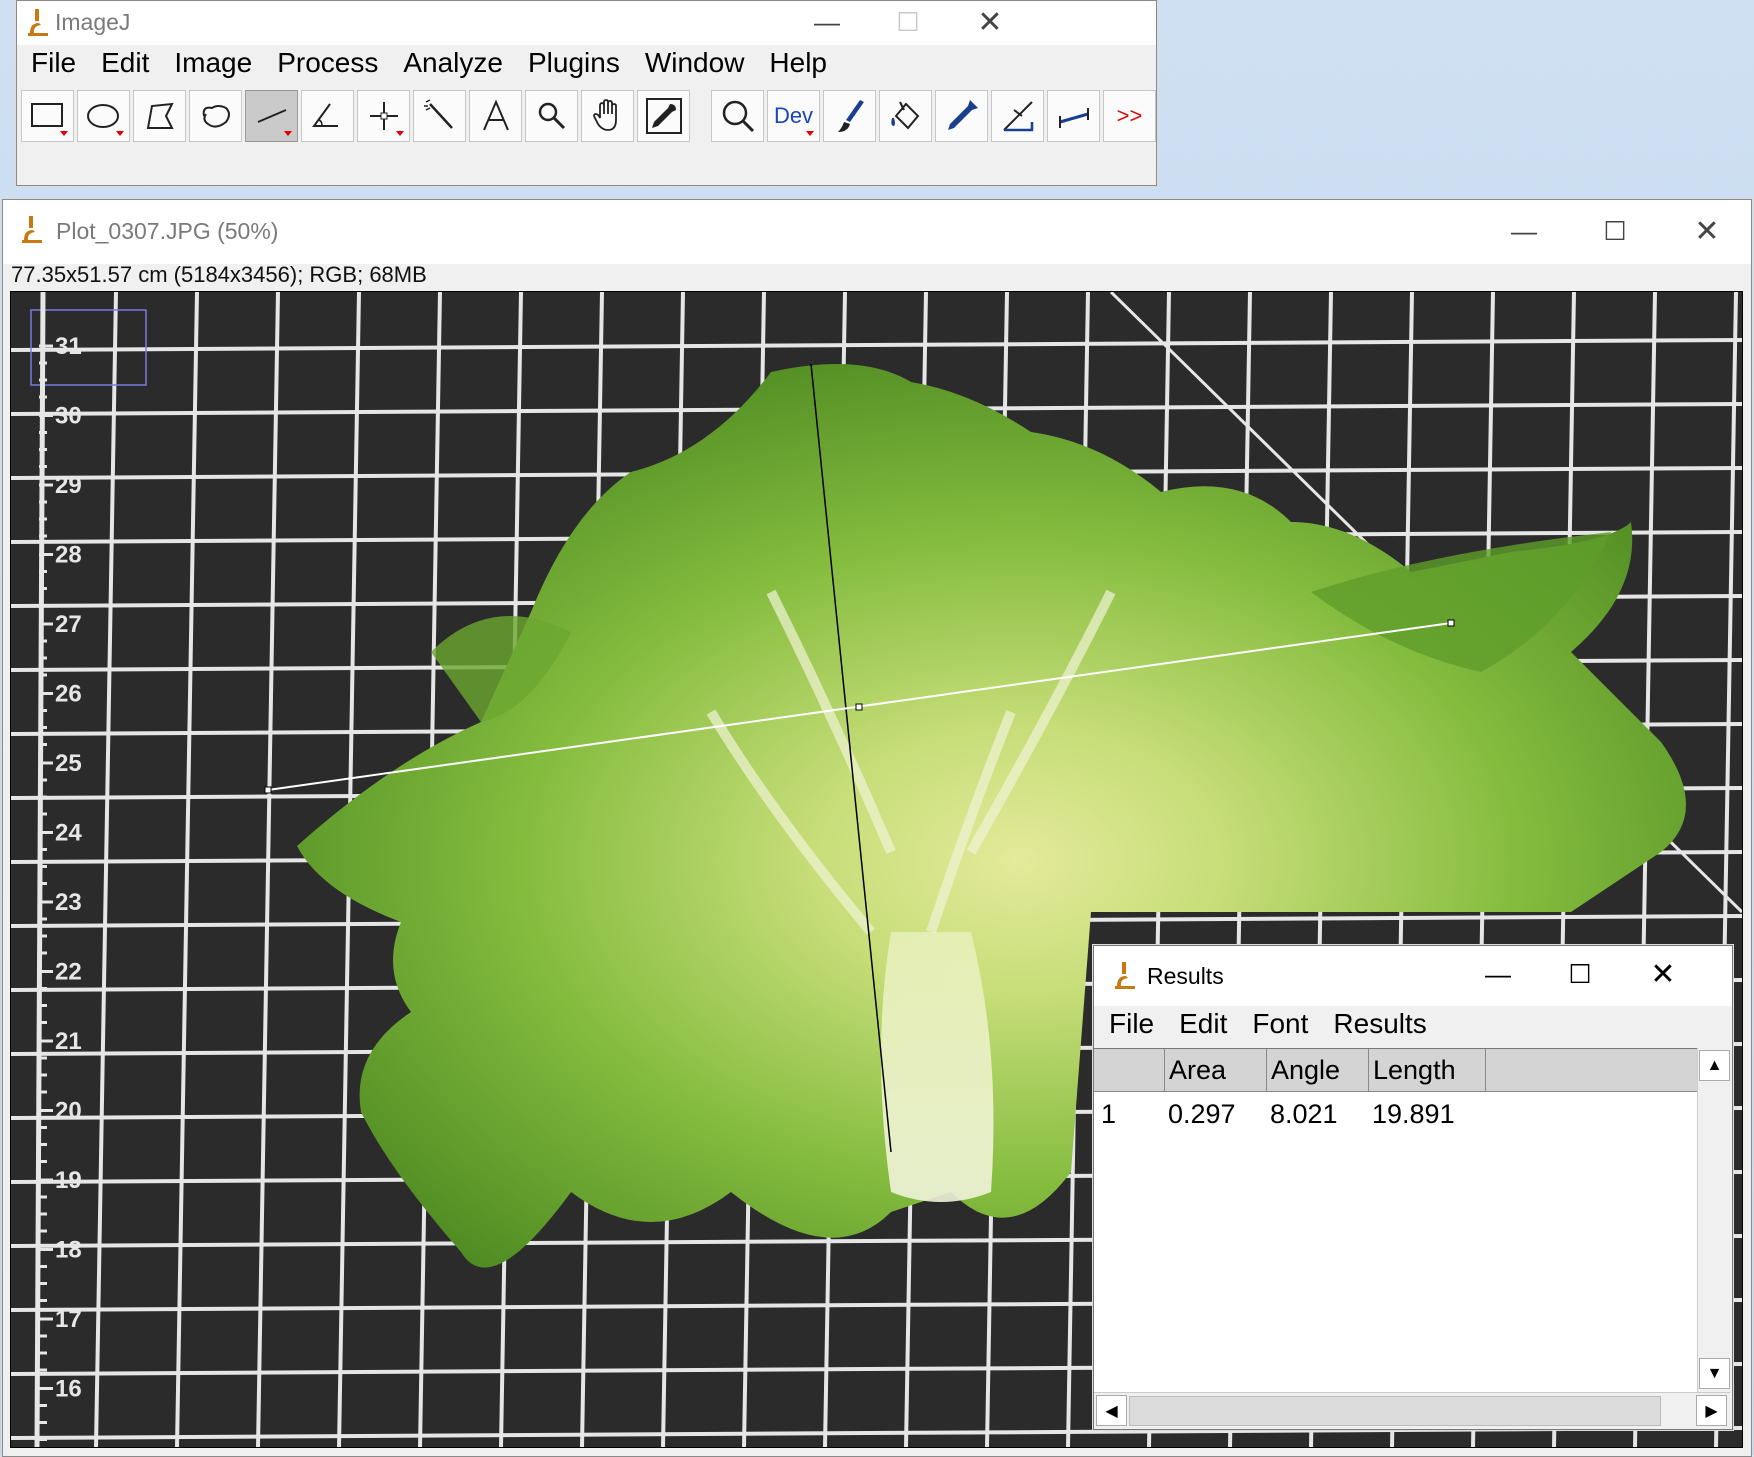 The width and height of the screenshot is (1754, 1457). I want to click on menu-font: Font, so click(1280, 1024).